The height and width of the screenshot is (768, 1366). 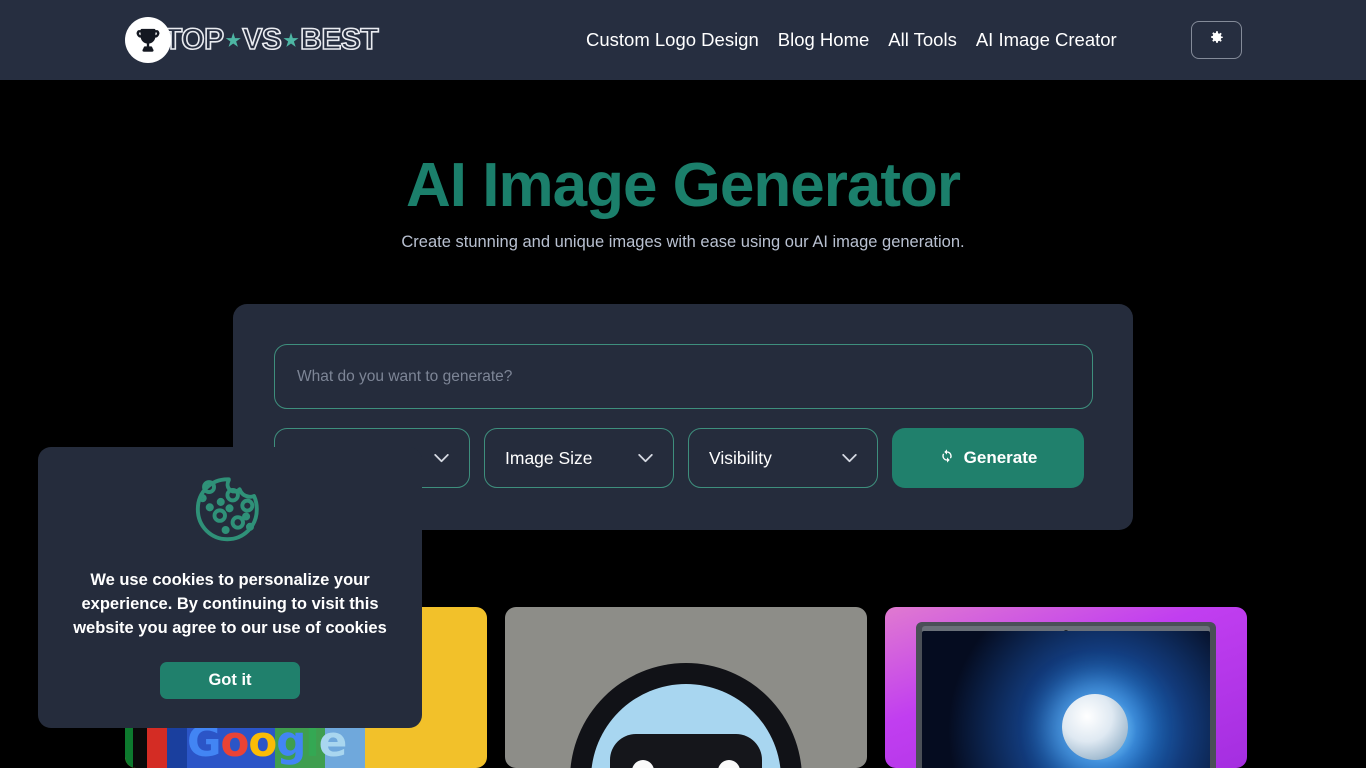 I want to click on generate-button-label: Generate, so click(x=1000, y=457).